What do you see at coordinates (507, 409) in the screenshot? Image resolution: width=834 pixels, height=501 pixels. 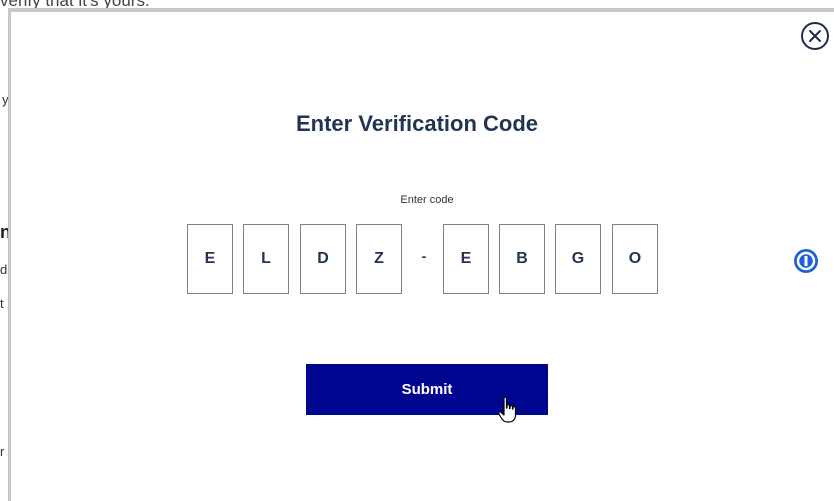 I see `hand-cursor-icon` at bounding box center [507, 409].